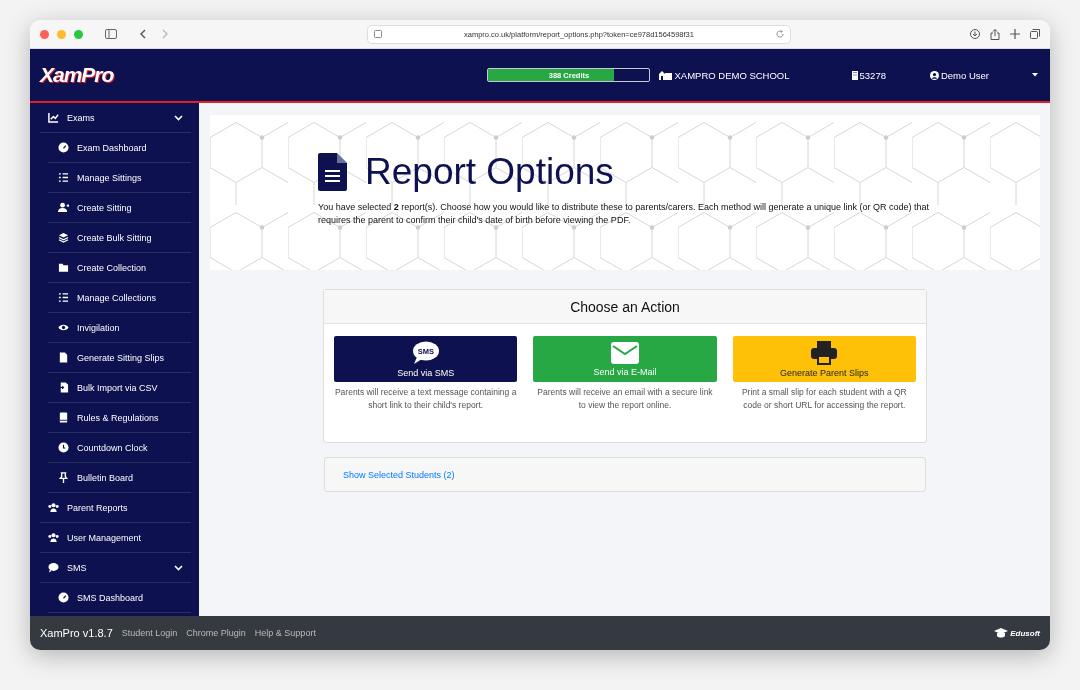  I want to click on sidebar-item: Create Collection, so click(119, 268).